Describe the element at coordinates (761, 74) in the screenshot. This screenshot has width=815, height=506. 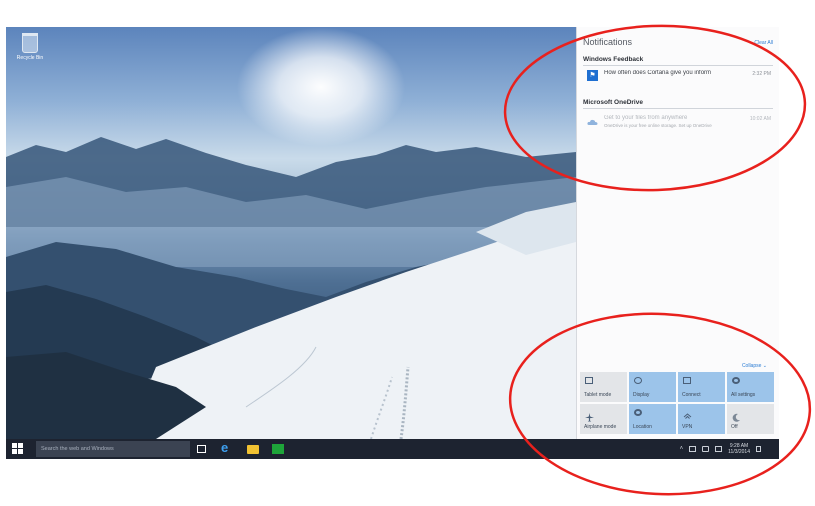
I see `notification-time: 2:32 PM` at that location.